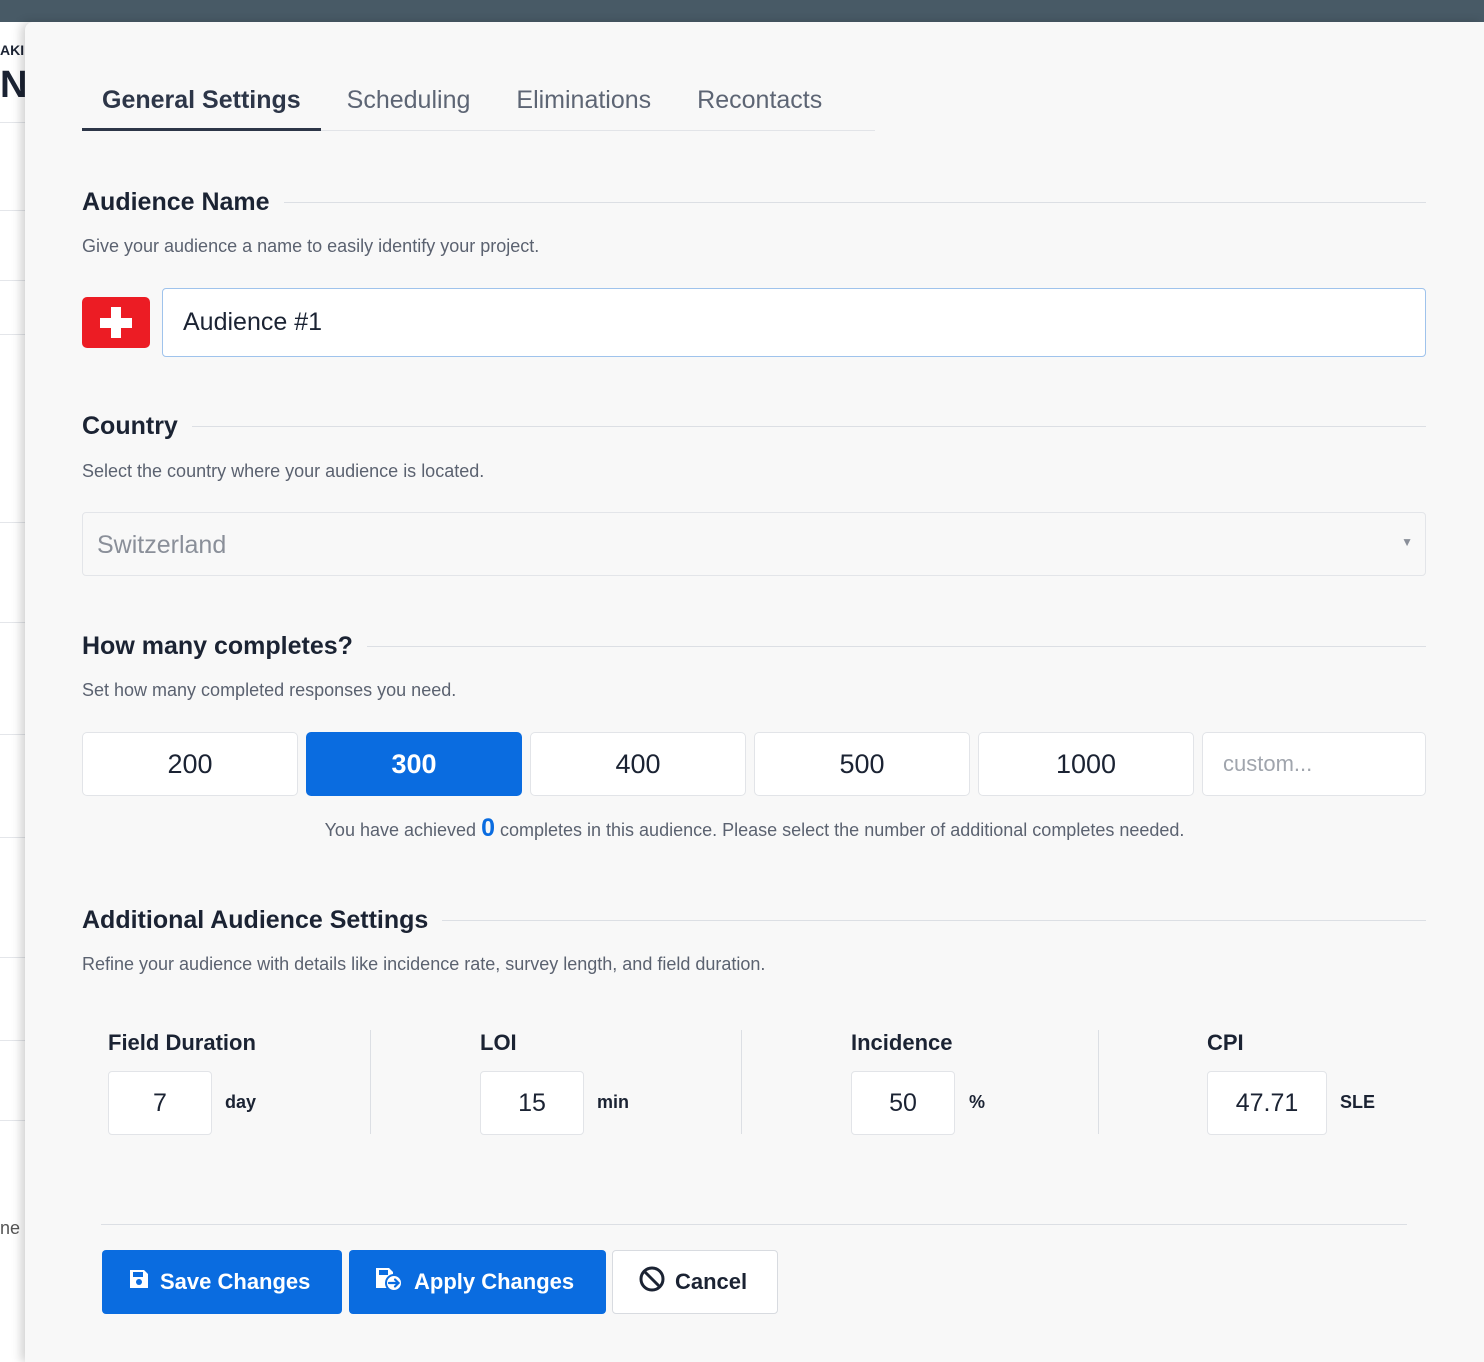  I want to click on additional-settings-section-header: Additional Audience Settings, so click(754, 920).